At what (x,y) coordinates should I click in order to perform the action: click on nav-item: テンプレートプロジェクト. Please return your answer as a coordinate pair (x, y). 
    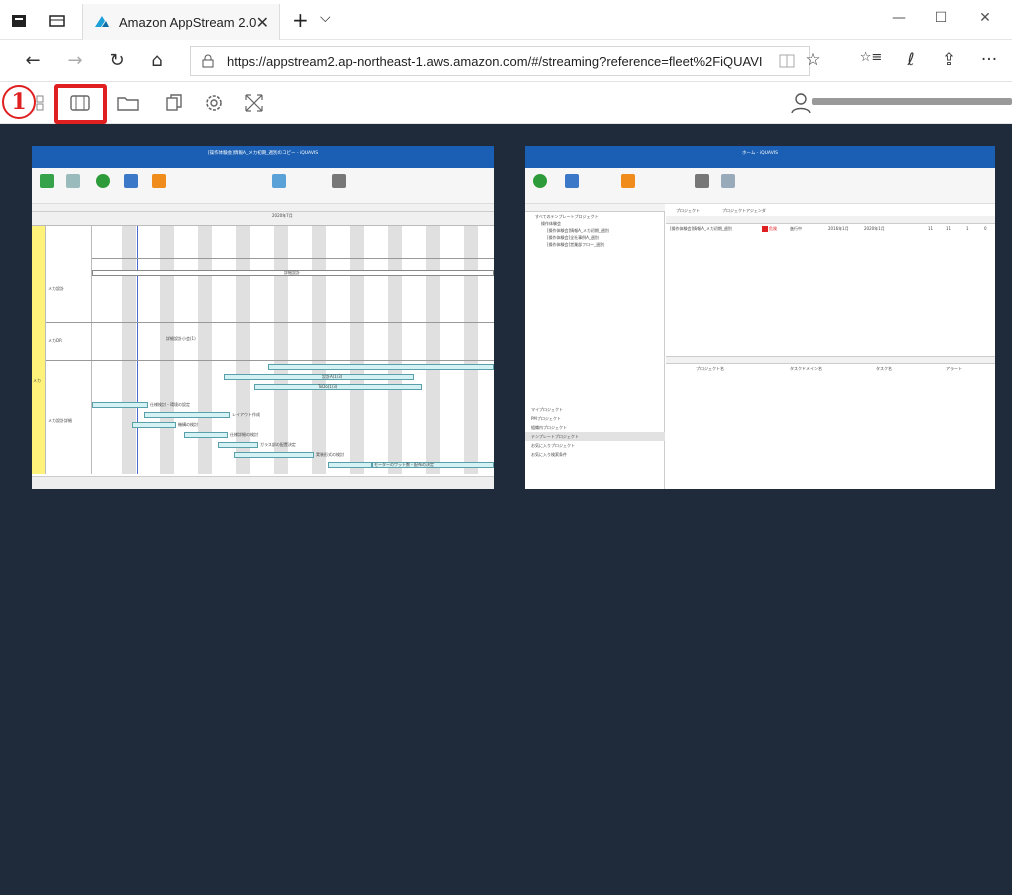
    Looking at the image, I should click on (555, 437).